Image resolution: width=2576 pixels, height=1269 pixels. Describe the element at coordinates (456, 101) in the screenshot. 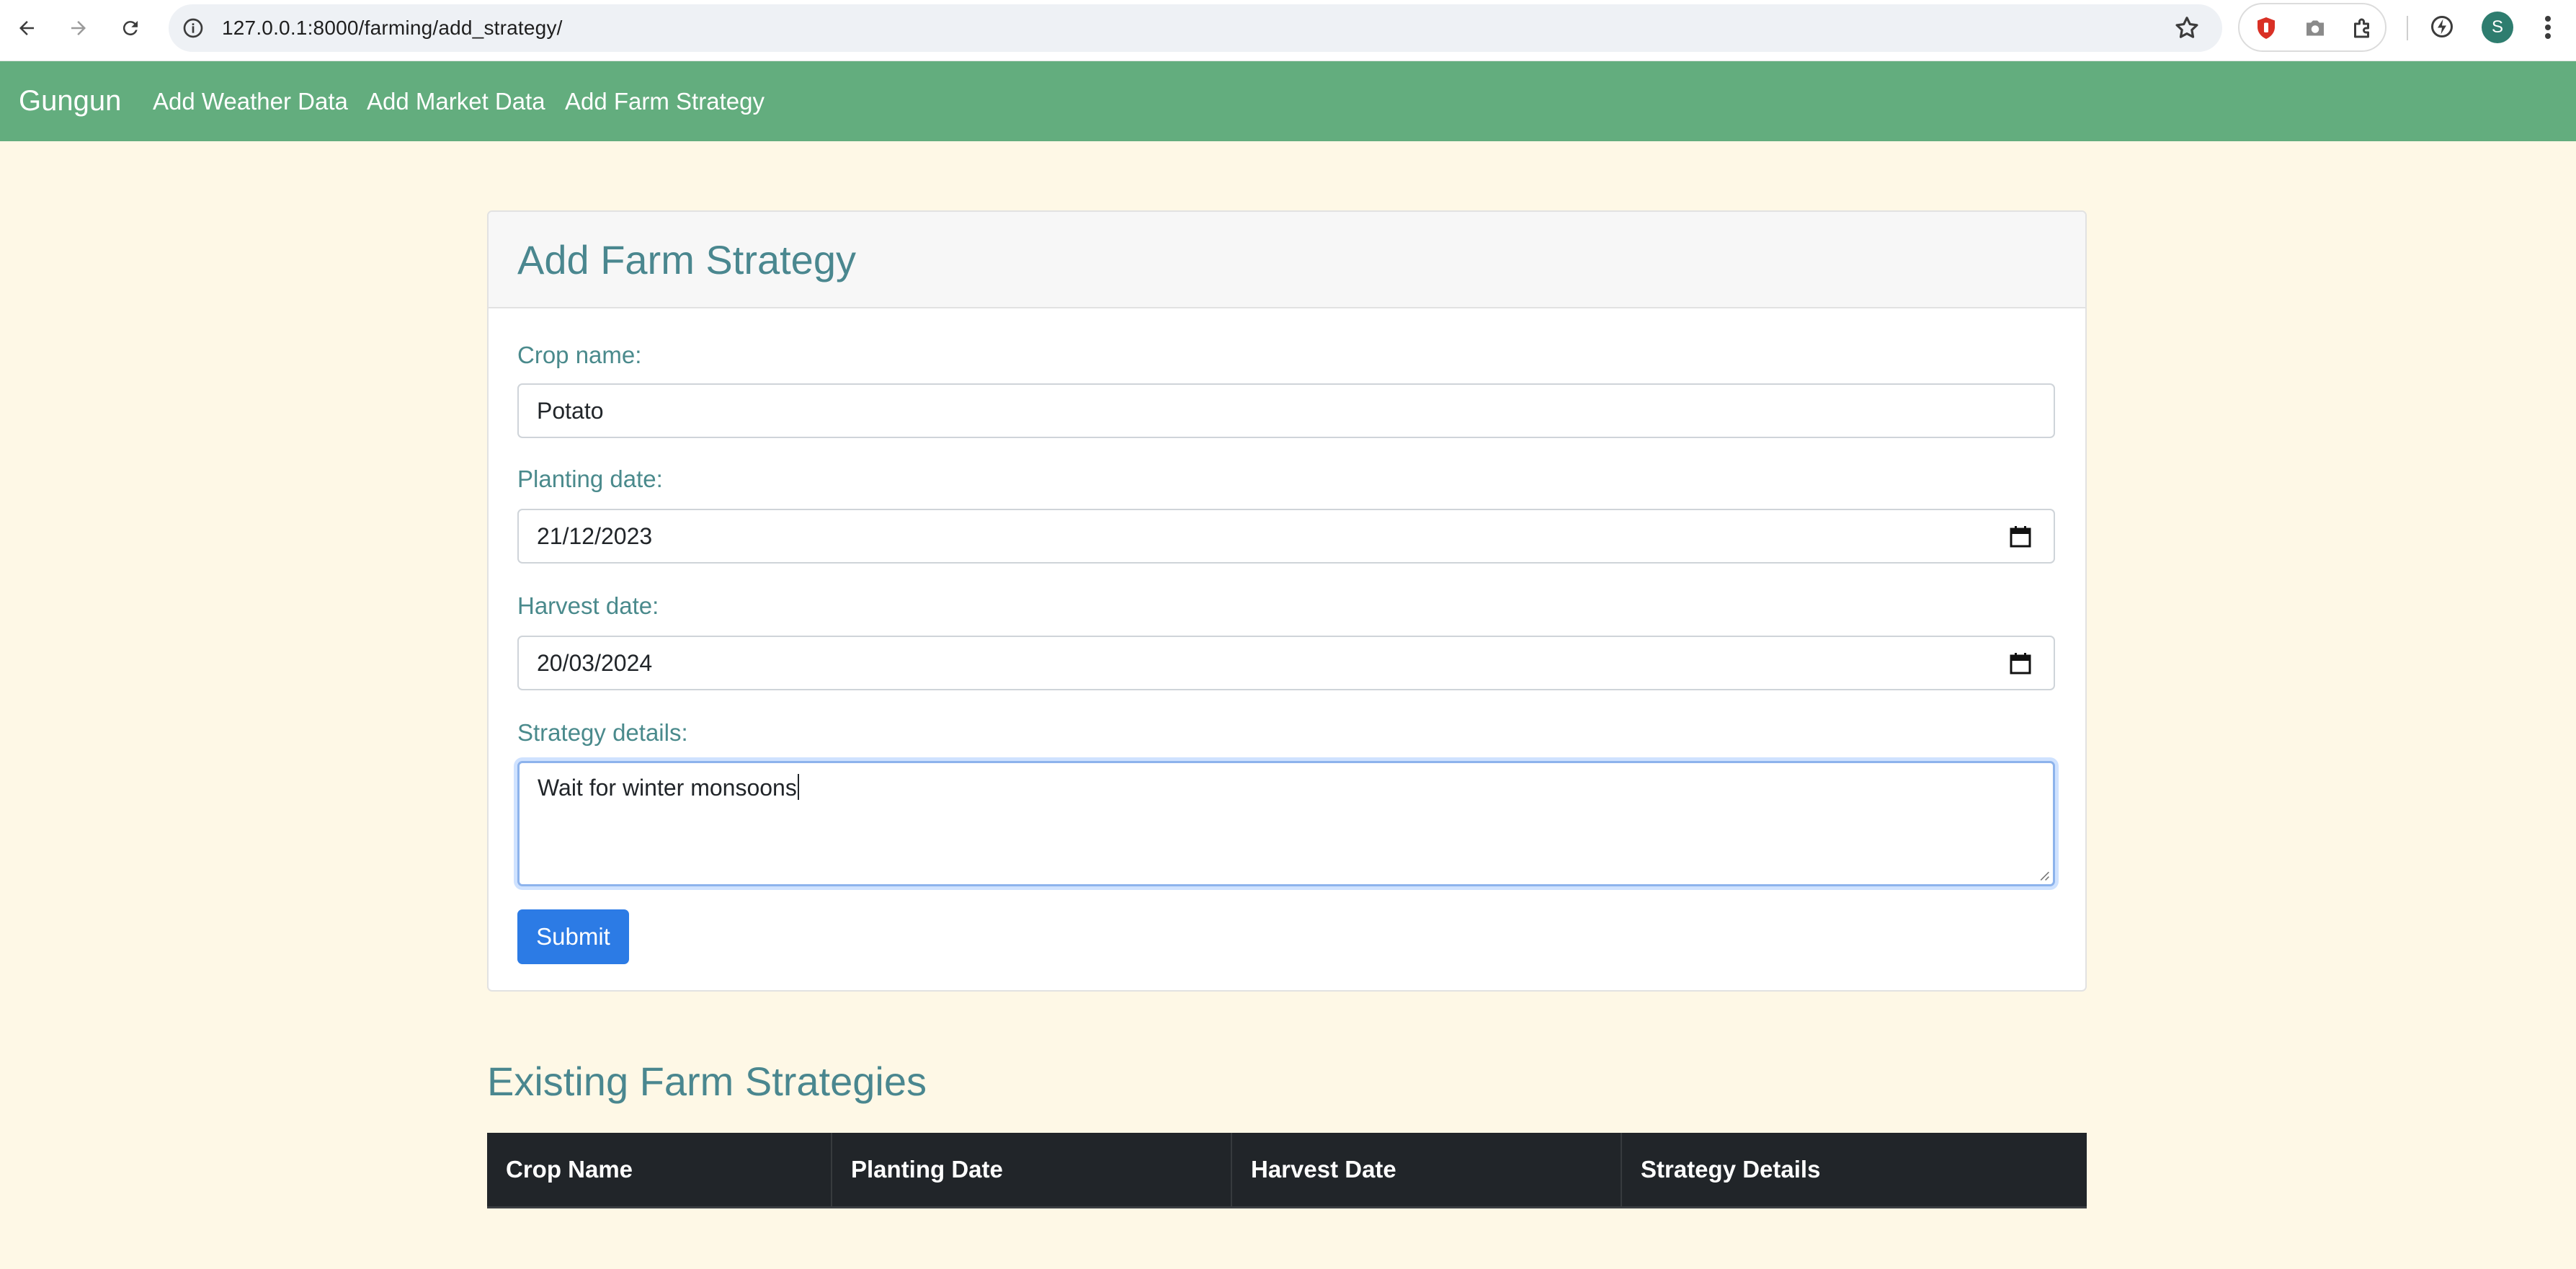

I see `nav-link-add-market-data: Add Market Data` at that location.